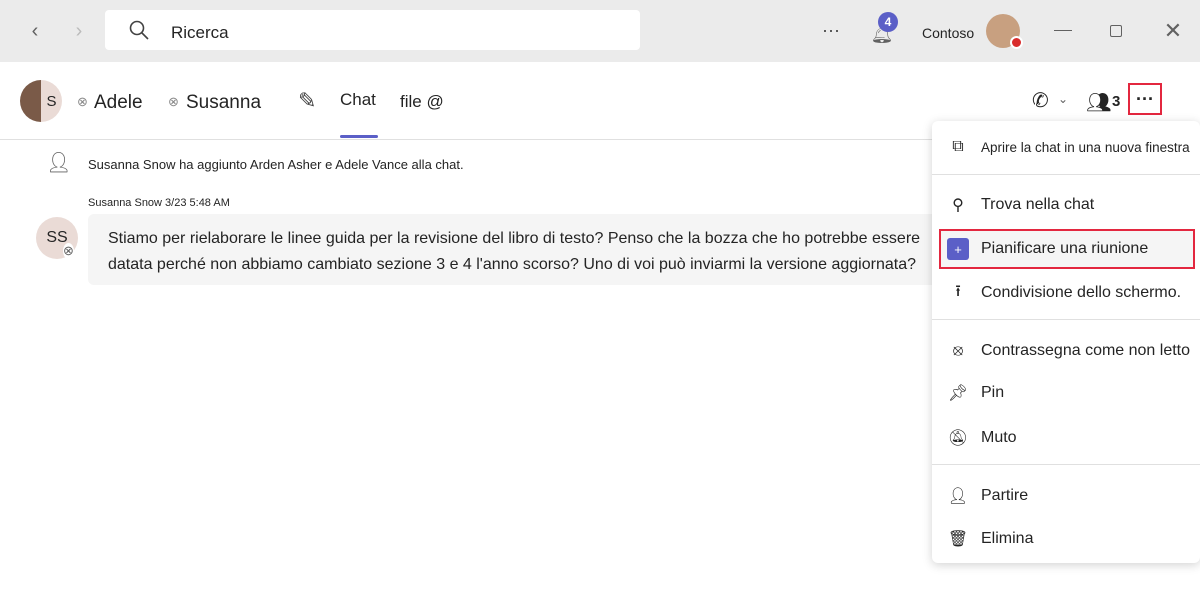  Describe the element at coordinates (200, 32) in the screenshot. I see `search-placeholder: Ricerca` at that location.